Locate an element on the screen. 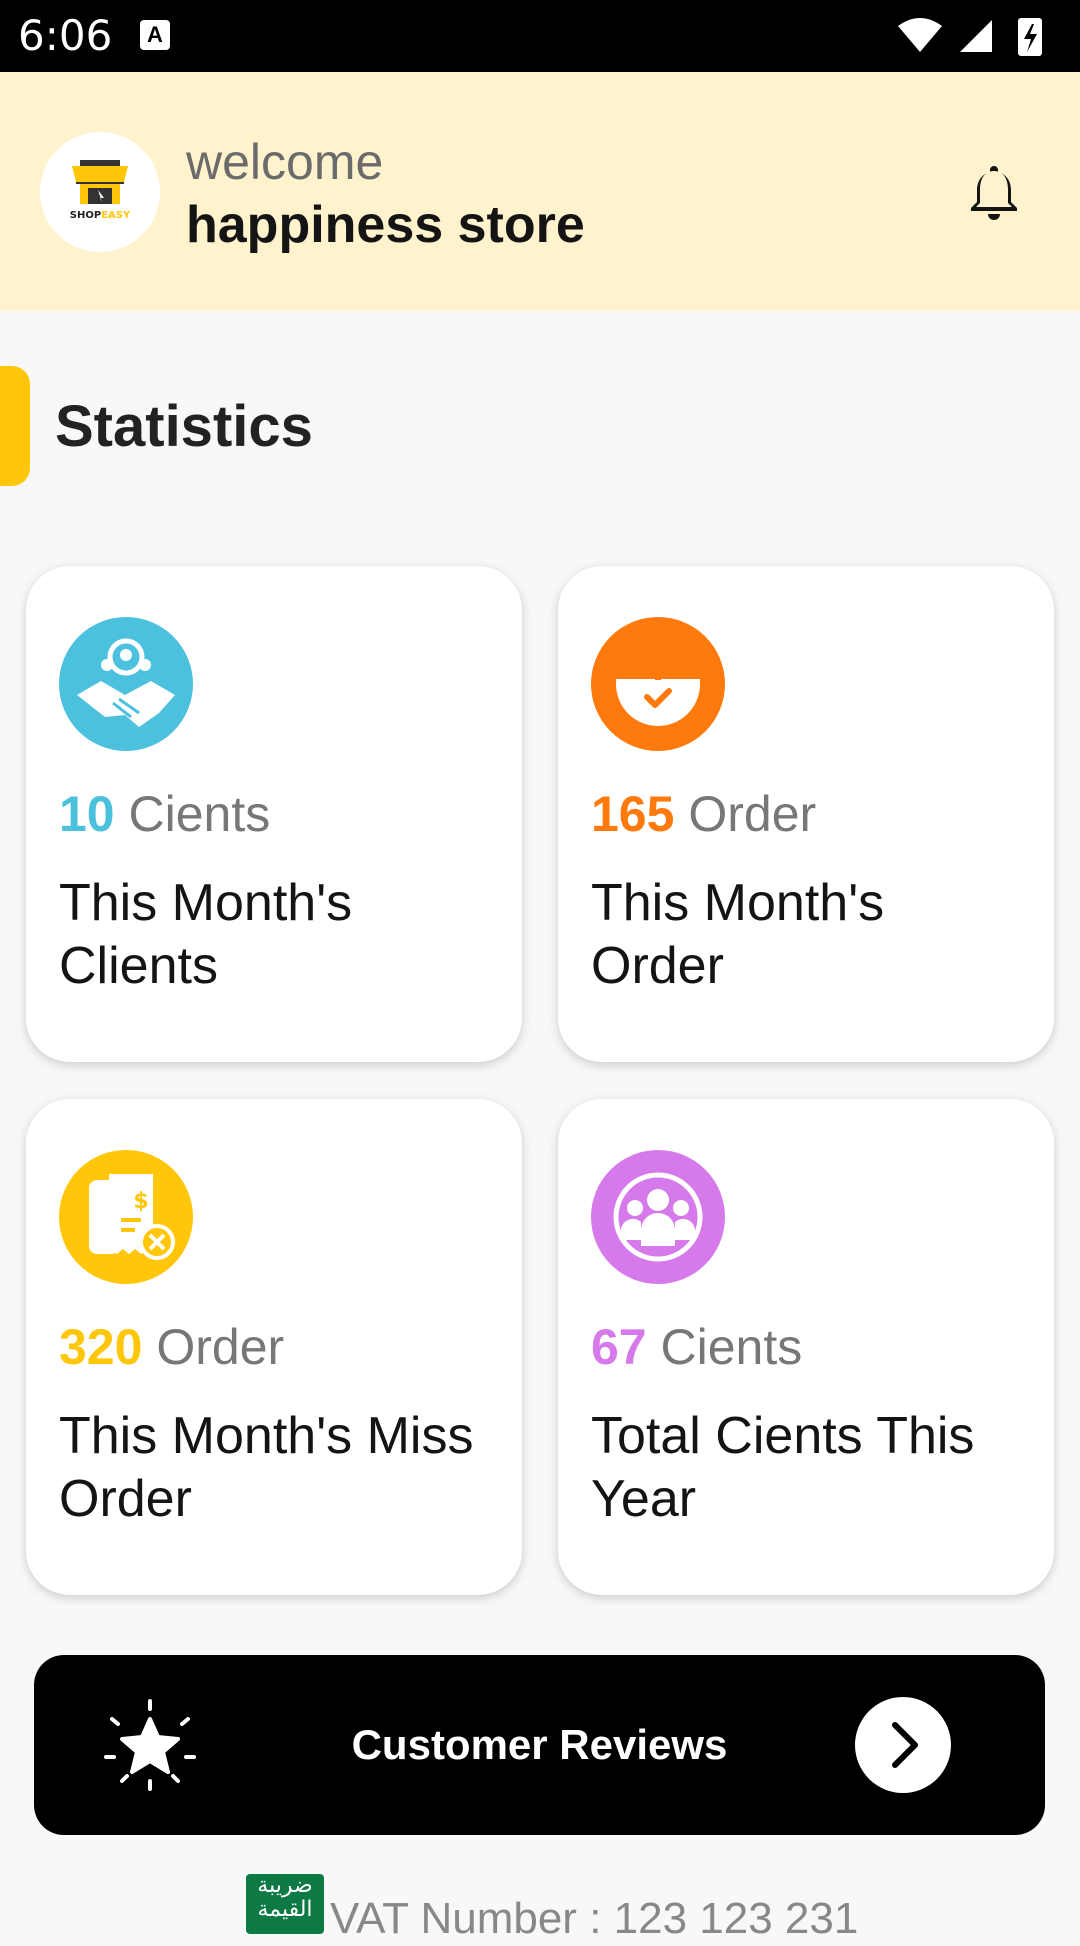  card-value: 165 is located at coordinates (633, 814).